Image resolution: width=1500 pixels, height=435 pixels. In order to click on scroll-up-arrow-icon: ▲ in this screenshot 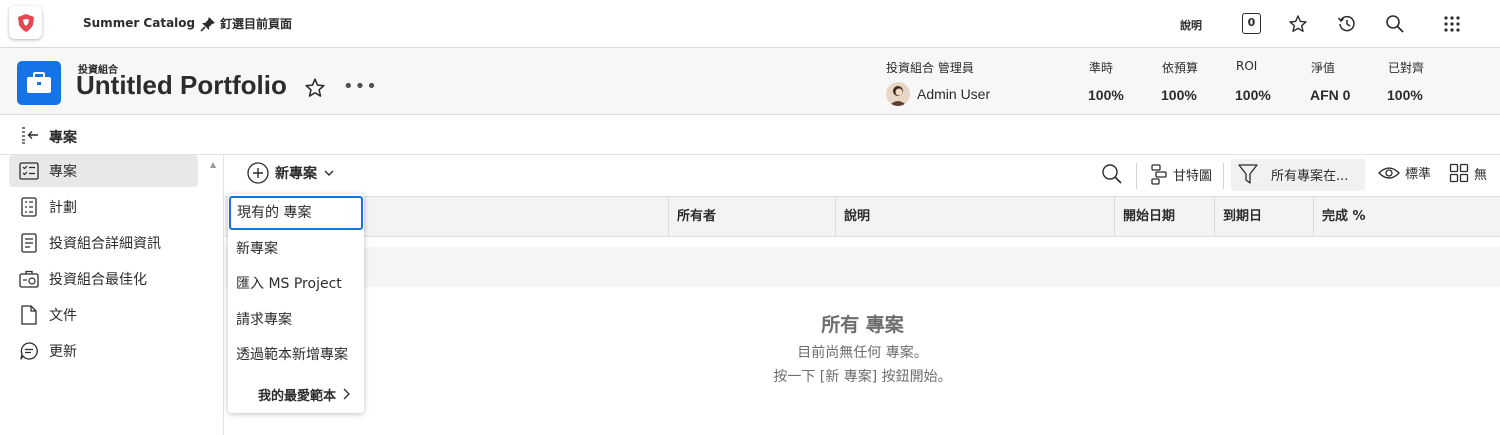, I will do `click(213, 164)`.